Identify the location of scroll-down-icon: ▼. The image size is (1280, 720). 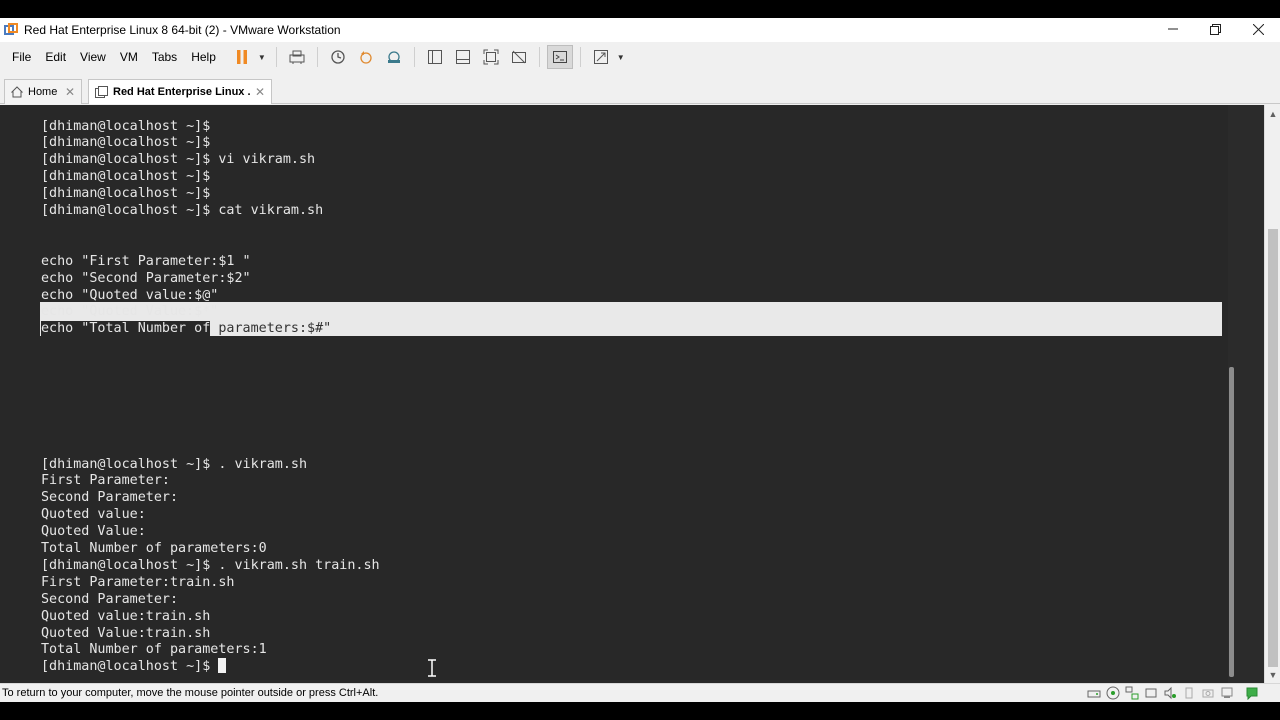
(1272, 674).